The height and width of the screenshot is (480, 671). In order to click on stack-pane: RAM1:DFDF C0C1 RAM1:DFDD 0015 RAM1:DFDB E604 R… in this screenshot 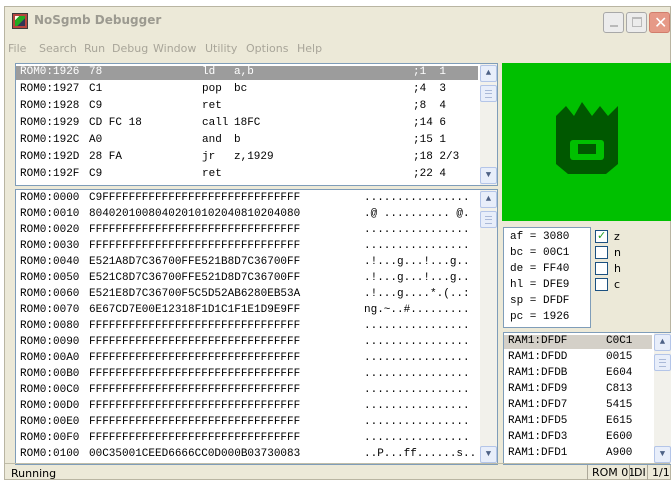, I will do `click(587, 398)`.